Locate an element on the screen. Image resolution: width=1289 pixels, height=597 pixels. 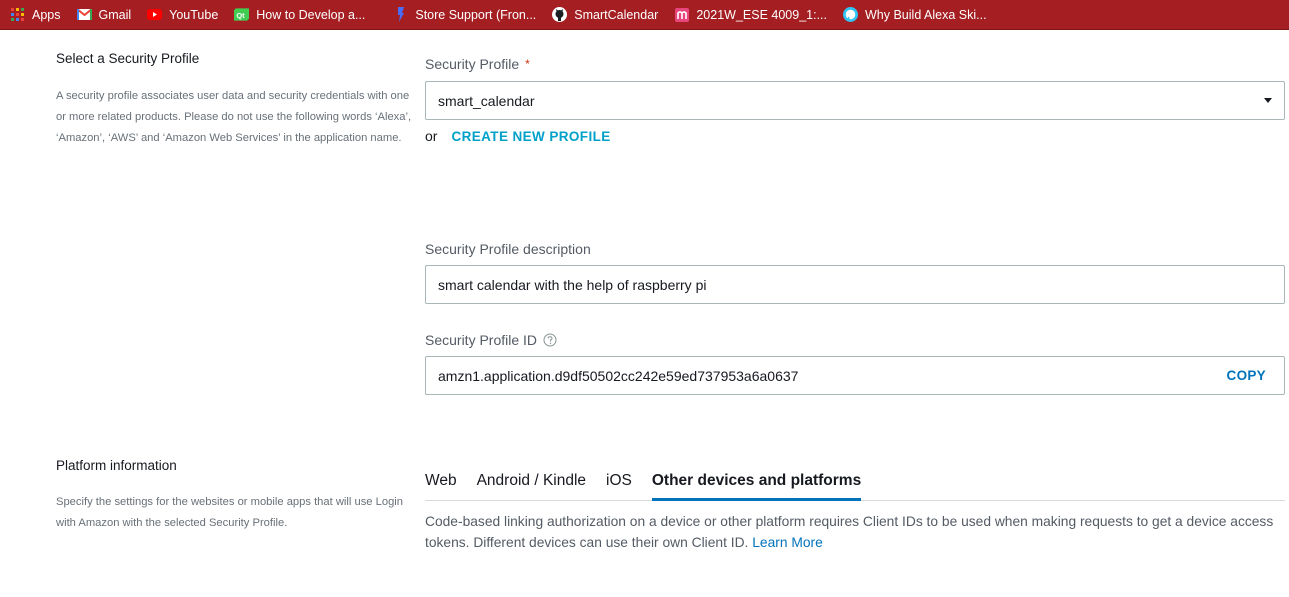
bookmark-apps: Apps is located at coordinates (35, 14).